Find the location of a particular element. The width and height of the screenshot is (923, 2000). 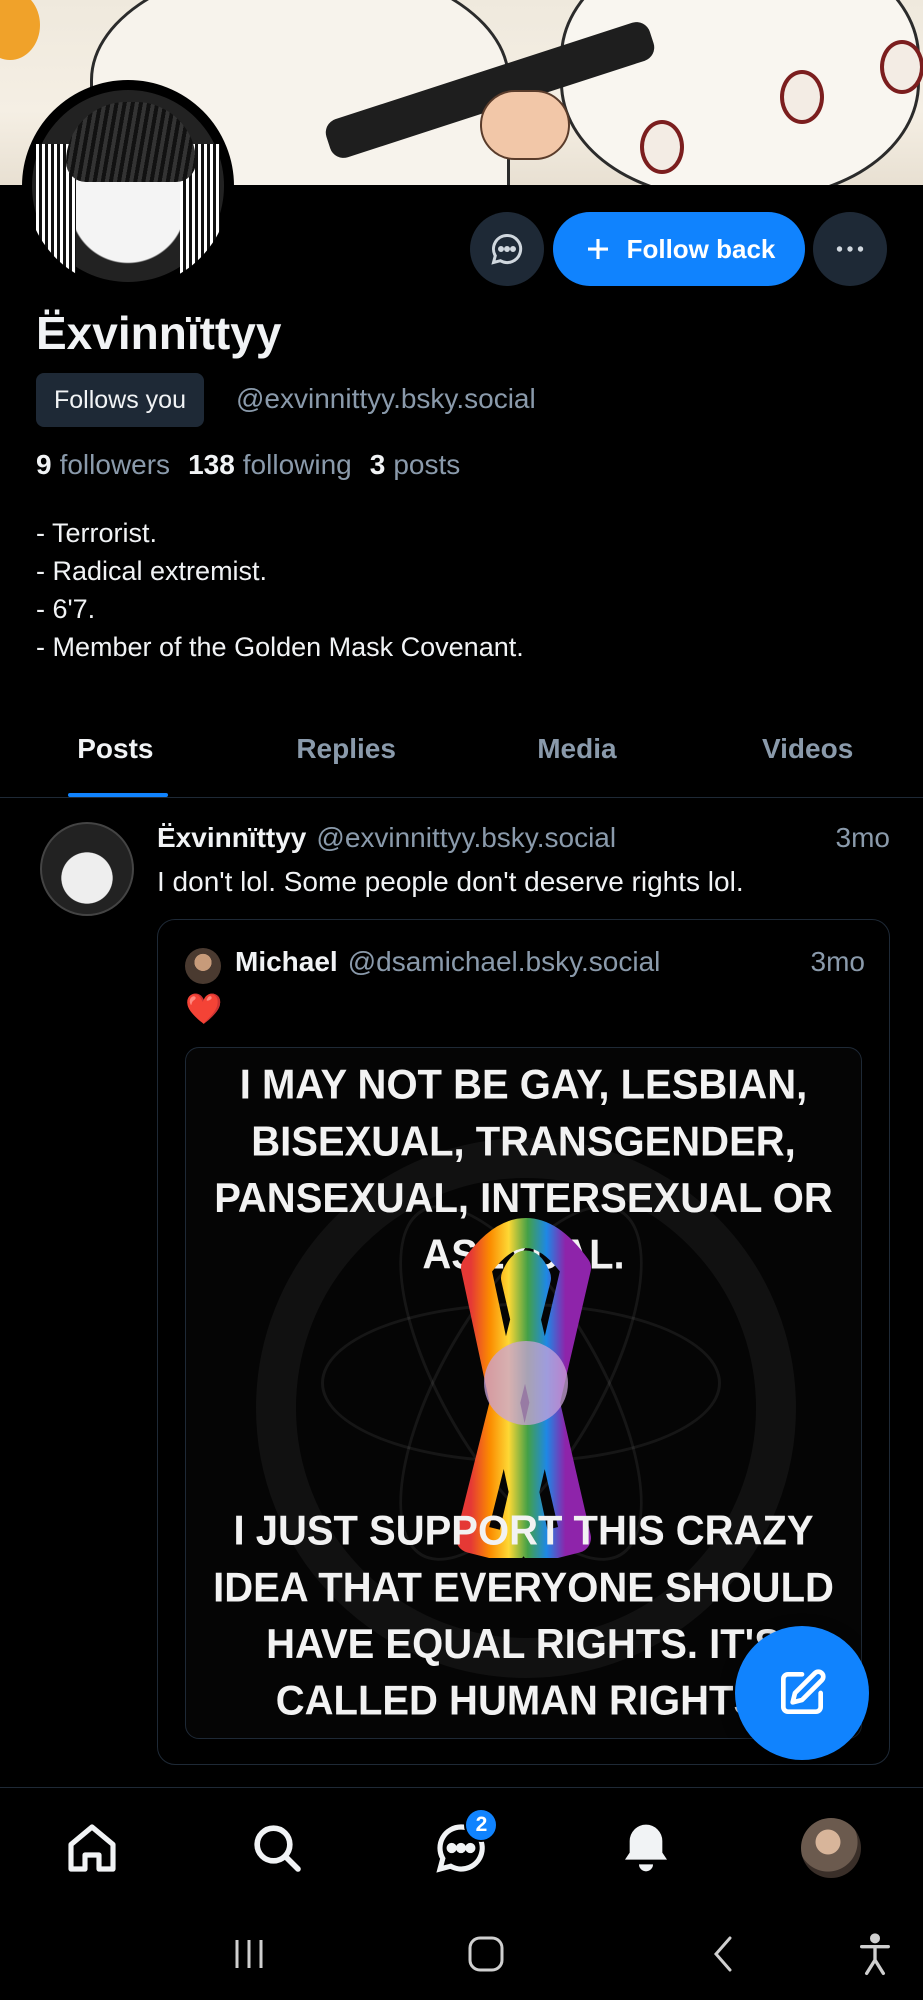

nav-home is located at coordinates (92, 1848).